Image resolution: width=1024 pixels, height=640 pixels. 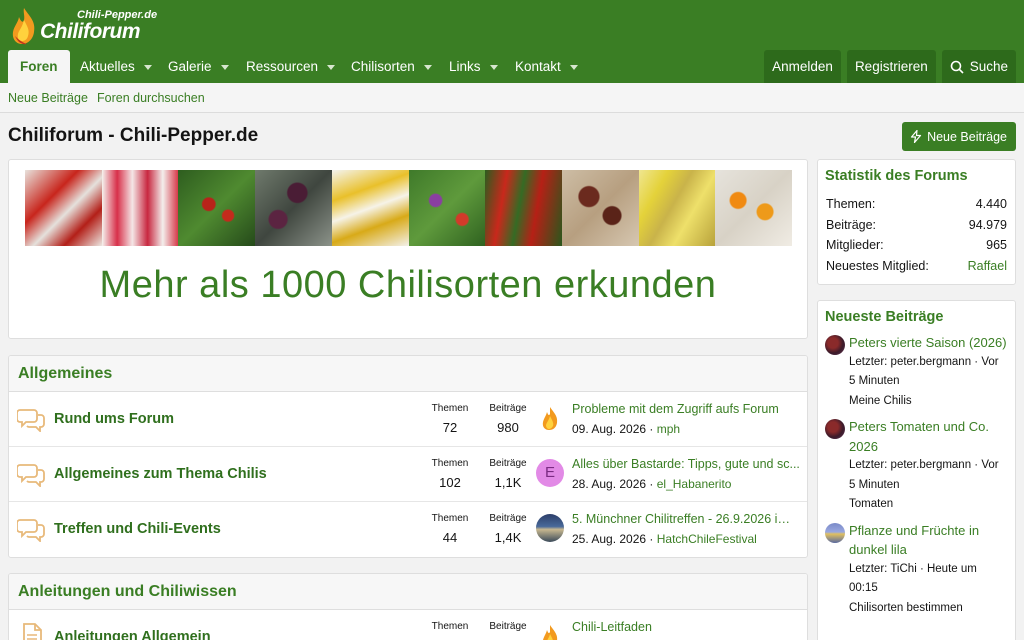 I want to click on search-icon, so click(x=957, y=67).